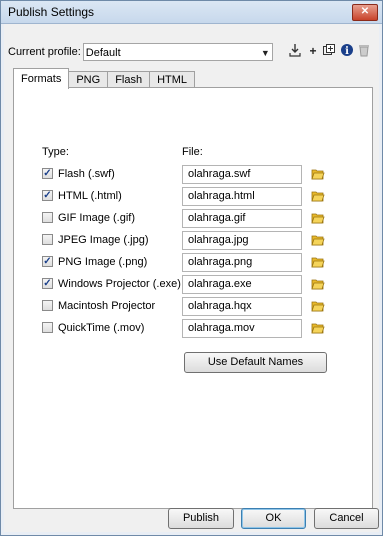 This screenshot has height=536, width=383. I want to click on format-row: QuickTime (.mov) olahraga.mov, so click(193, 329).